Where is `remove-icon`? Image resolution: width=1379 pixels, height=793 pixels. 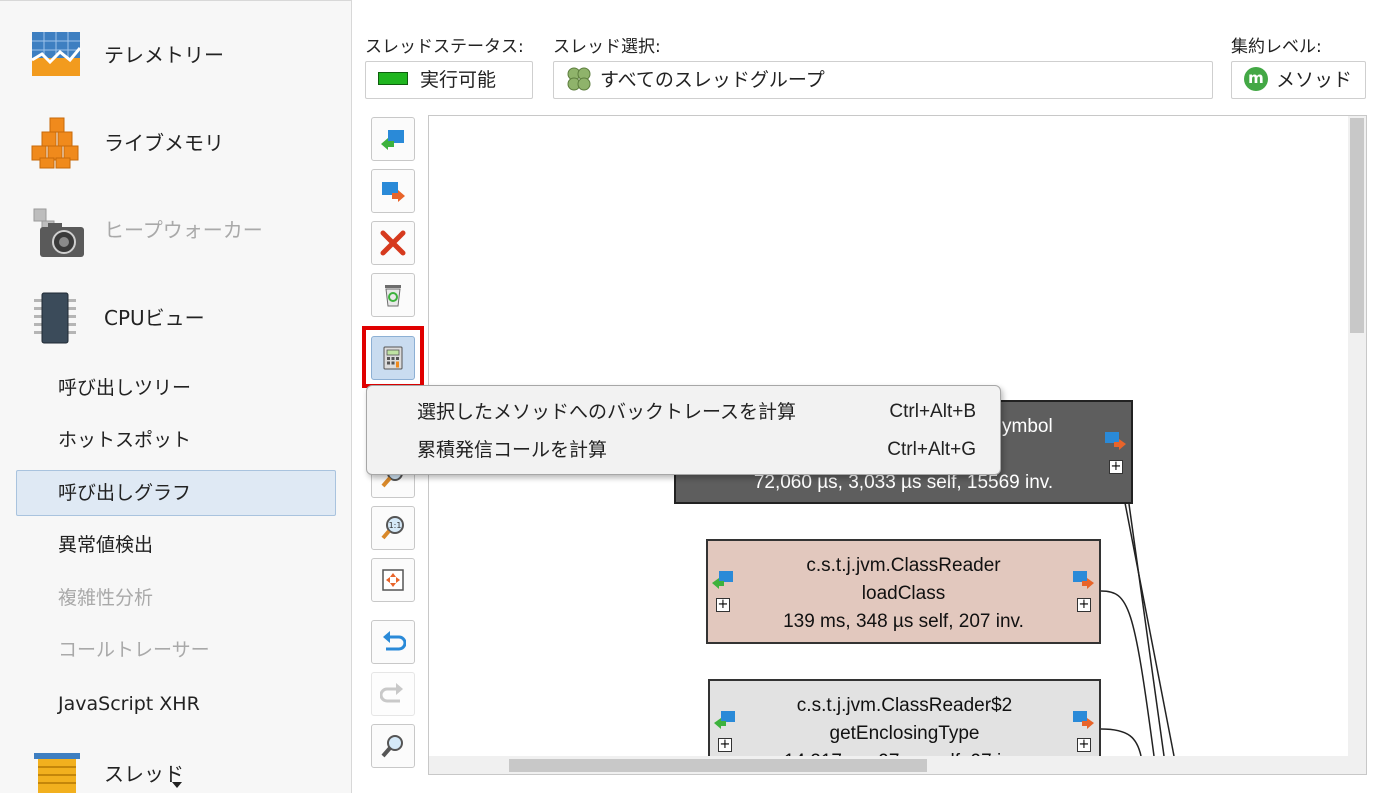 remove-icon is located at coordinates (393, 243).